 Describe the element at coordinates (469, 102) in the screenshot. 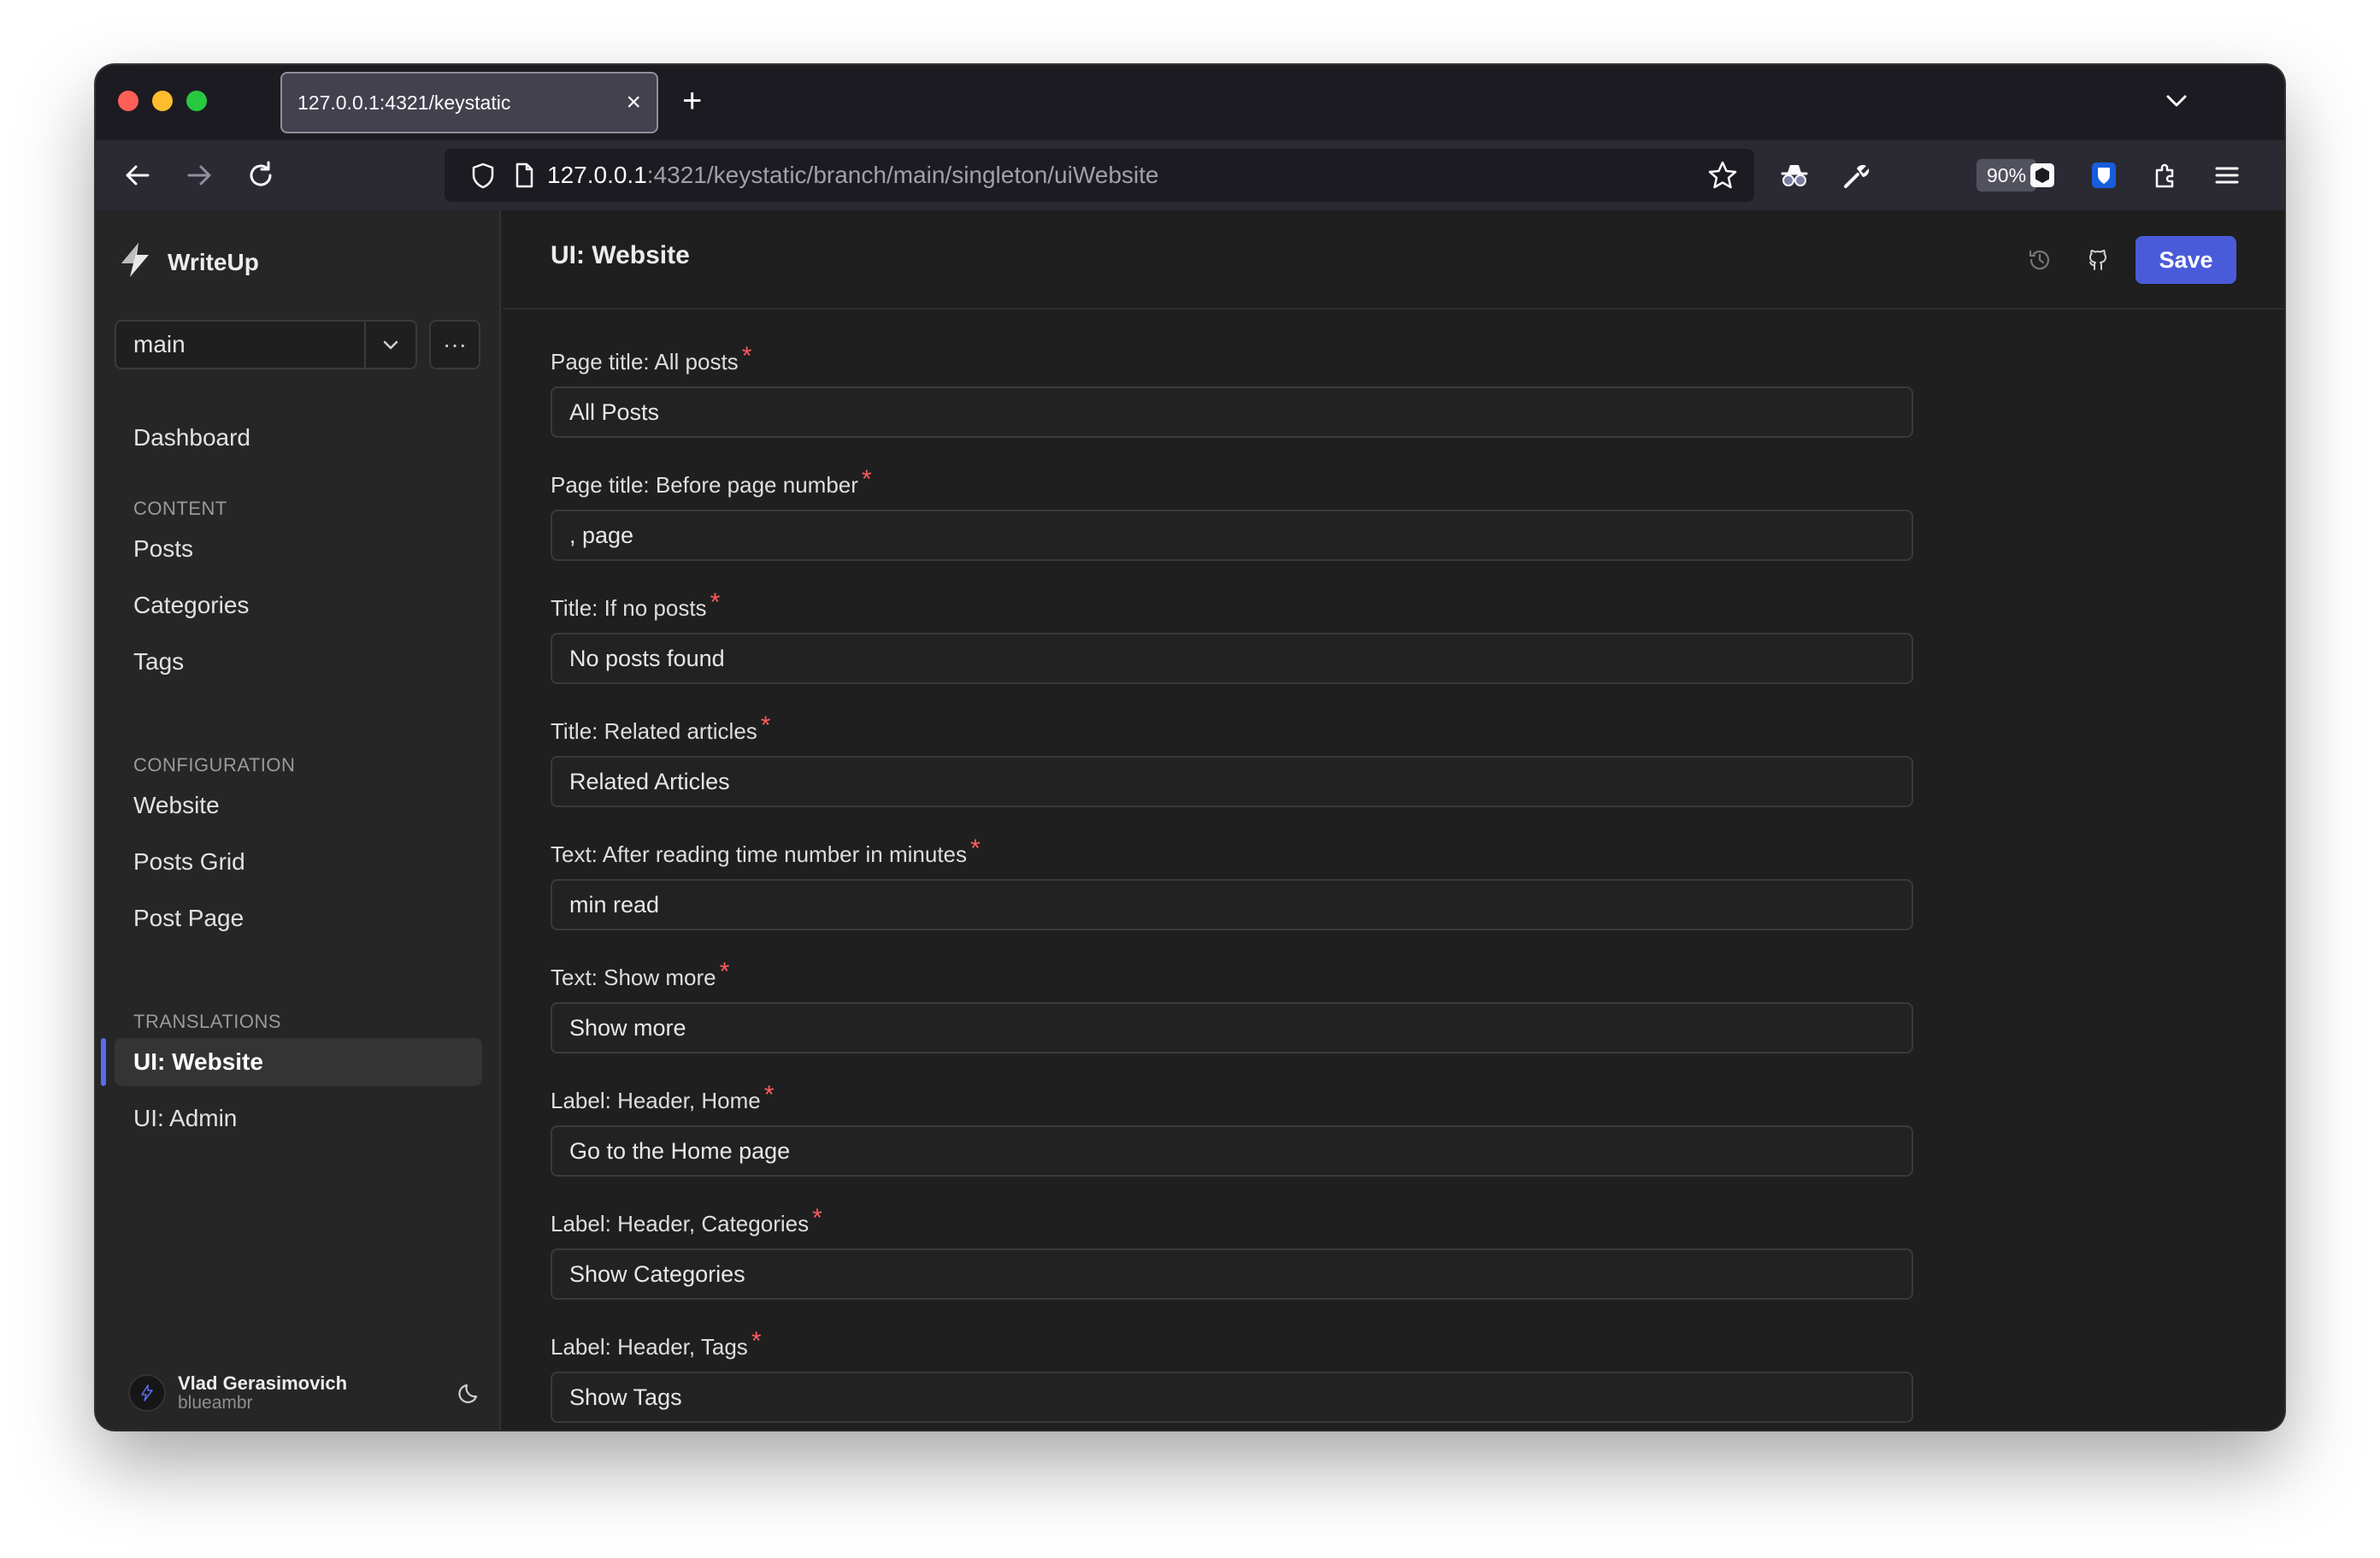

I see `browser-tab: 127.0.0.1:4321/keystatic ×` at that location.